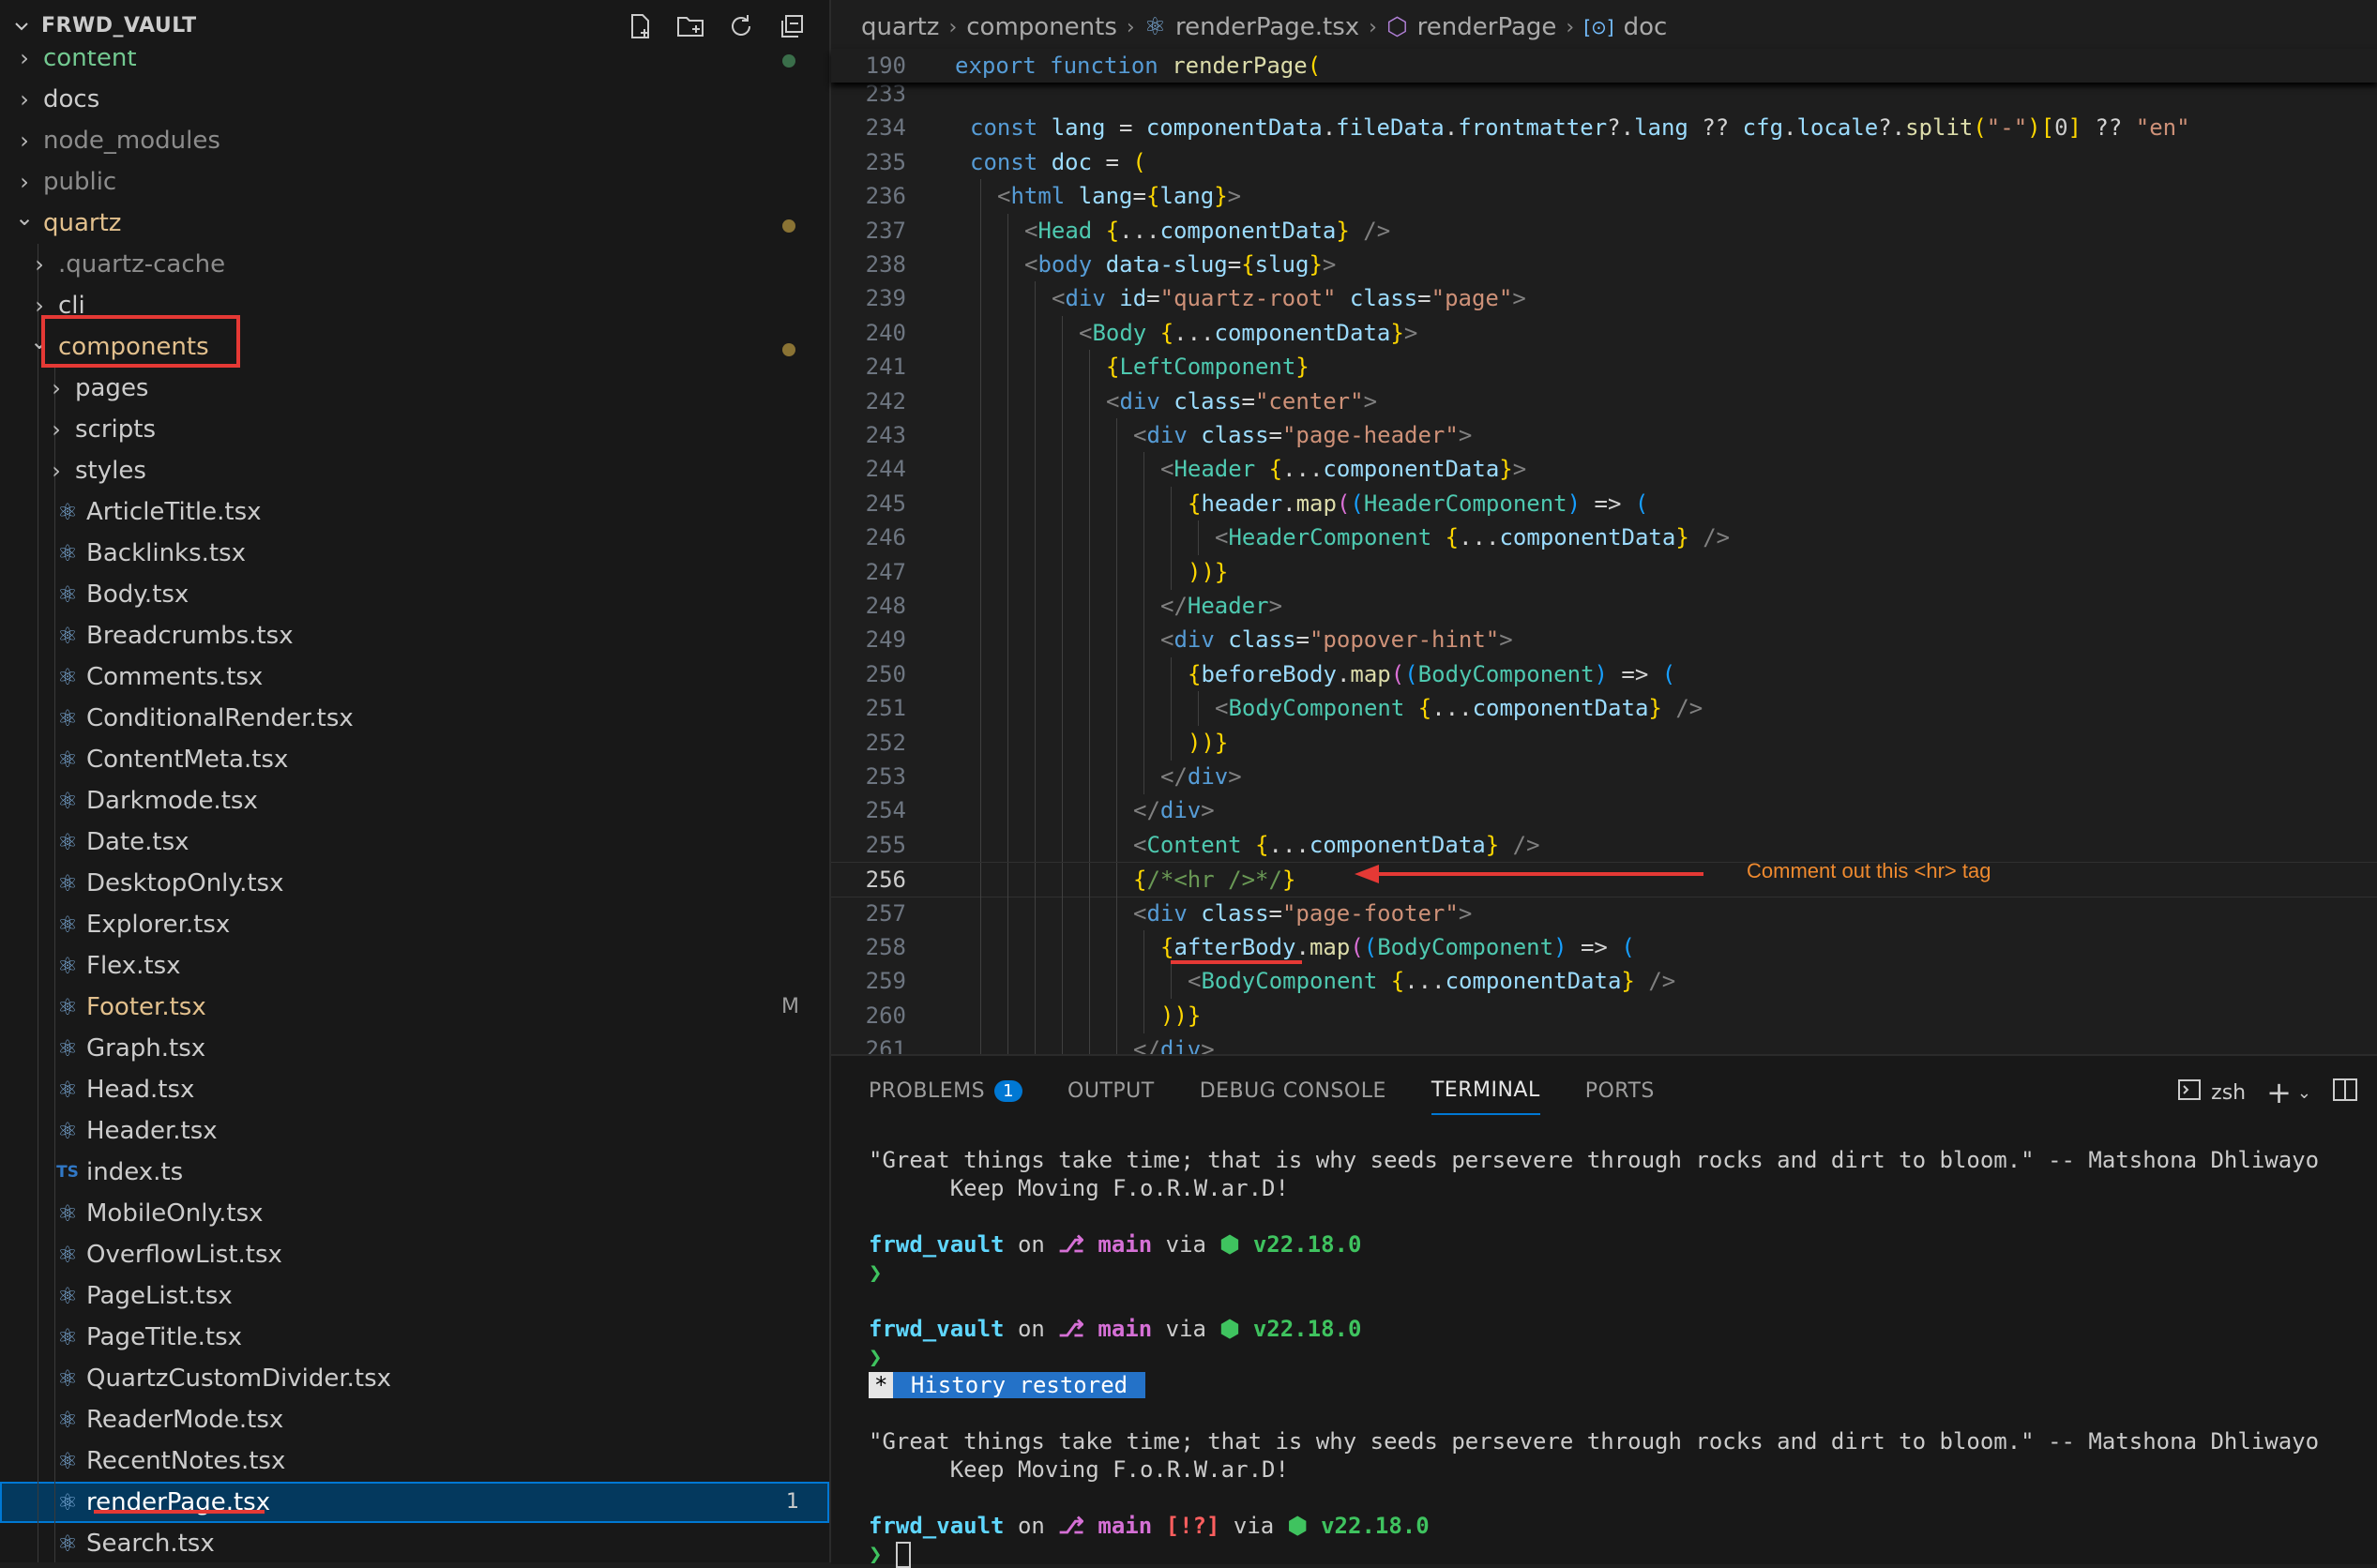 This screenshot has width=2377, height=1568. What do you see at coordinates (1604, 197) in the screenshot?
I see `code-line: 236 <html lang={lang}>` at bounding box center [1604, 197].